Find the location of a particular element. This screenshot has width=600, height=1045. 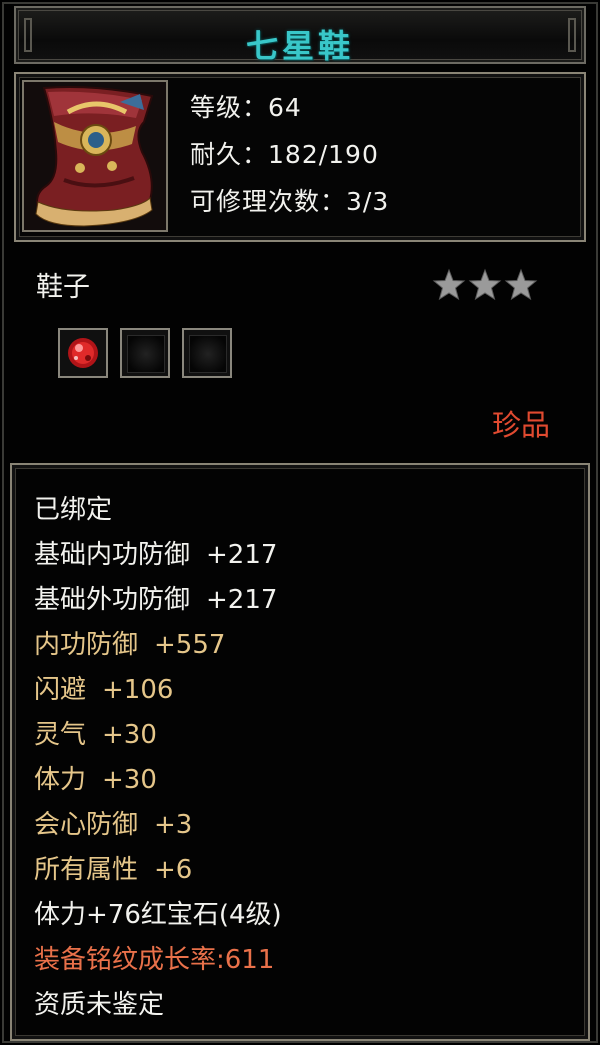

attr-value: +6 is located at coordinates (173, 870).